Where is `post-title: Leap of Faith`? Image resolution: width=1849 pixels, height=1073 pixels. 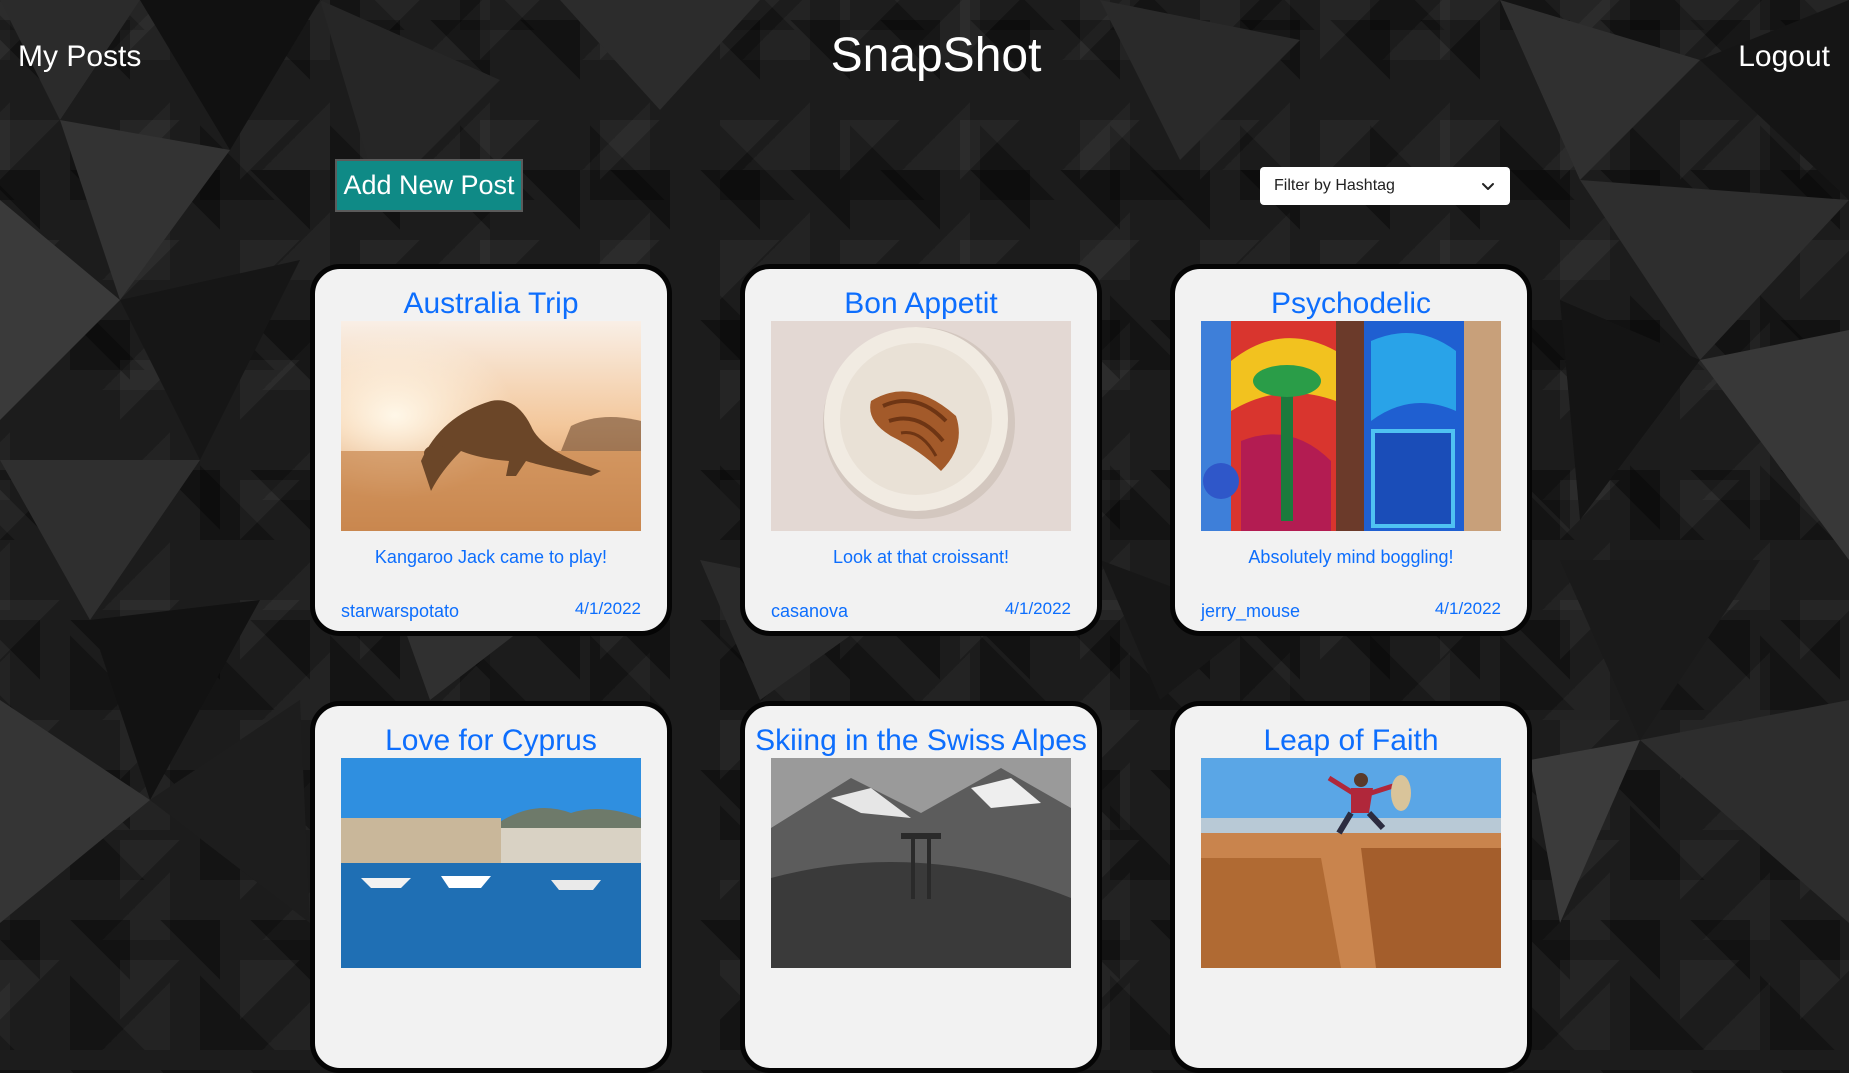 post-title: Leap of Faith is located at coordinates (1351, 741).